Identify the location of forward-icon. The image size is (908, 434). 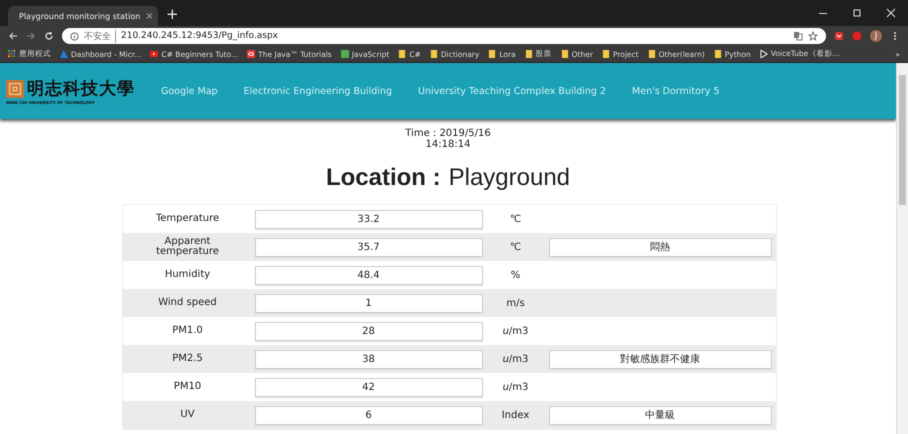
(31, 36).